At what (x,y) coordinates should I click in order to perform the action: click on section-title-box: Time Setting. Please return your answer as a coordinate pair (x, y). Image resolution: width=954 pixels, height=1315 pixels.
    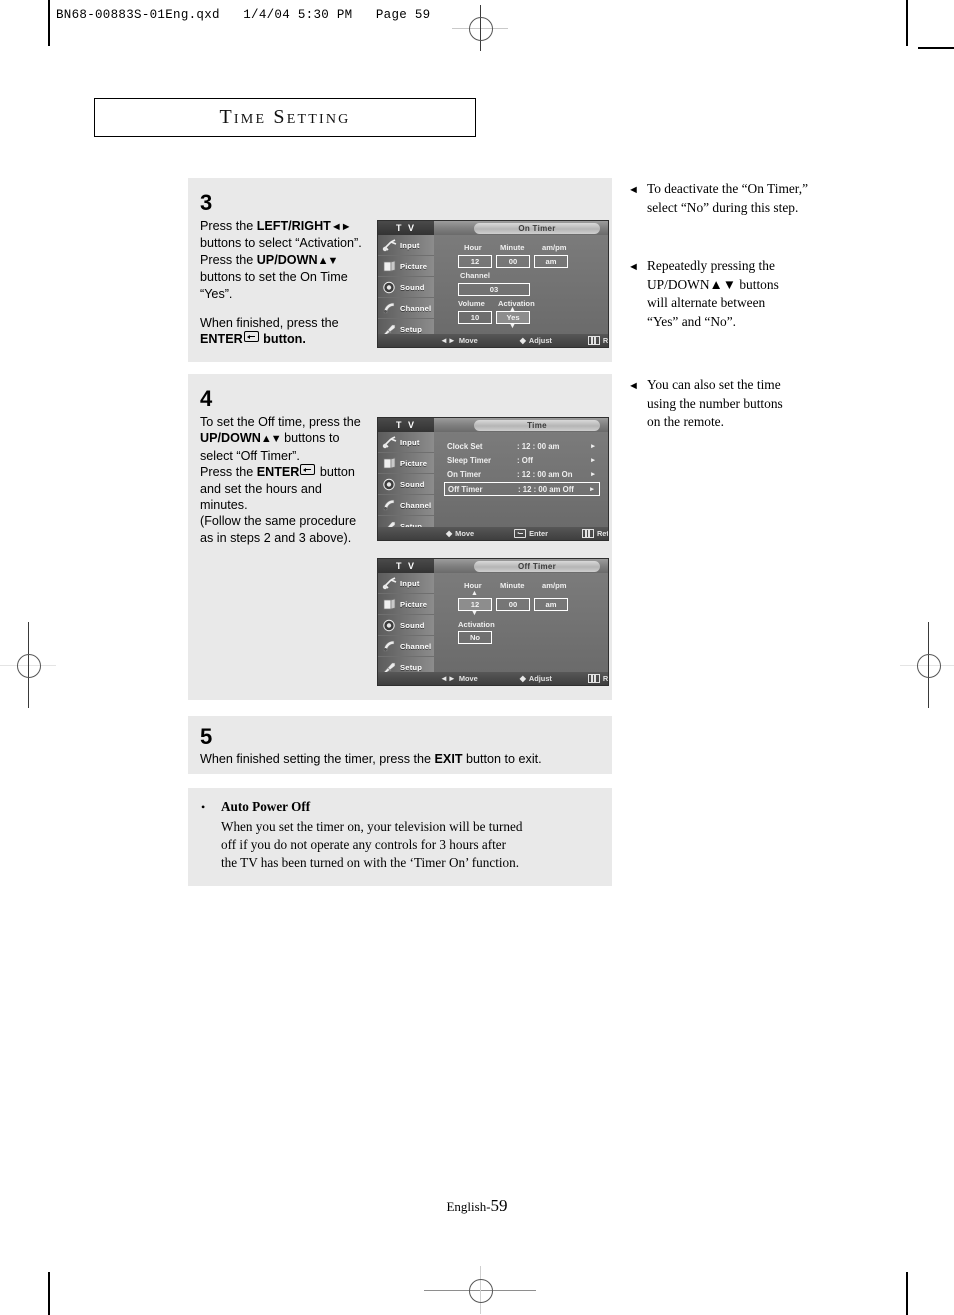
    Looking at the image, I should click on (285, 117).